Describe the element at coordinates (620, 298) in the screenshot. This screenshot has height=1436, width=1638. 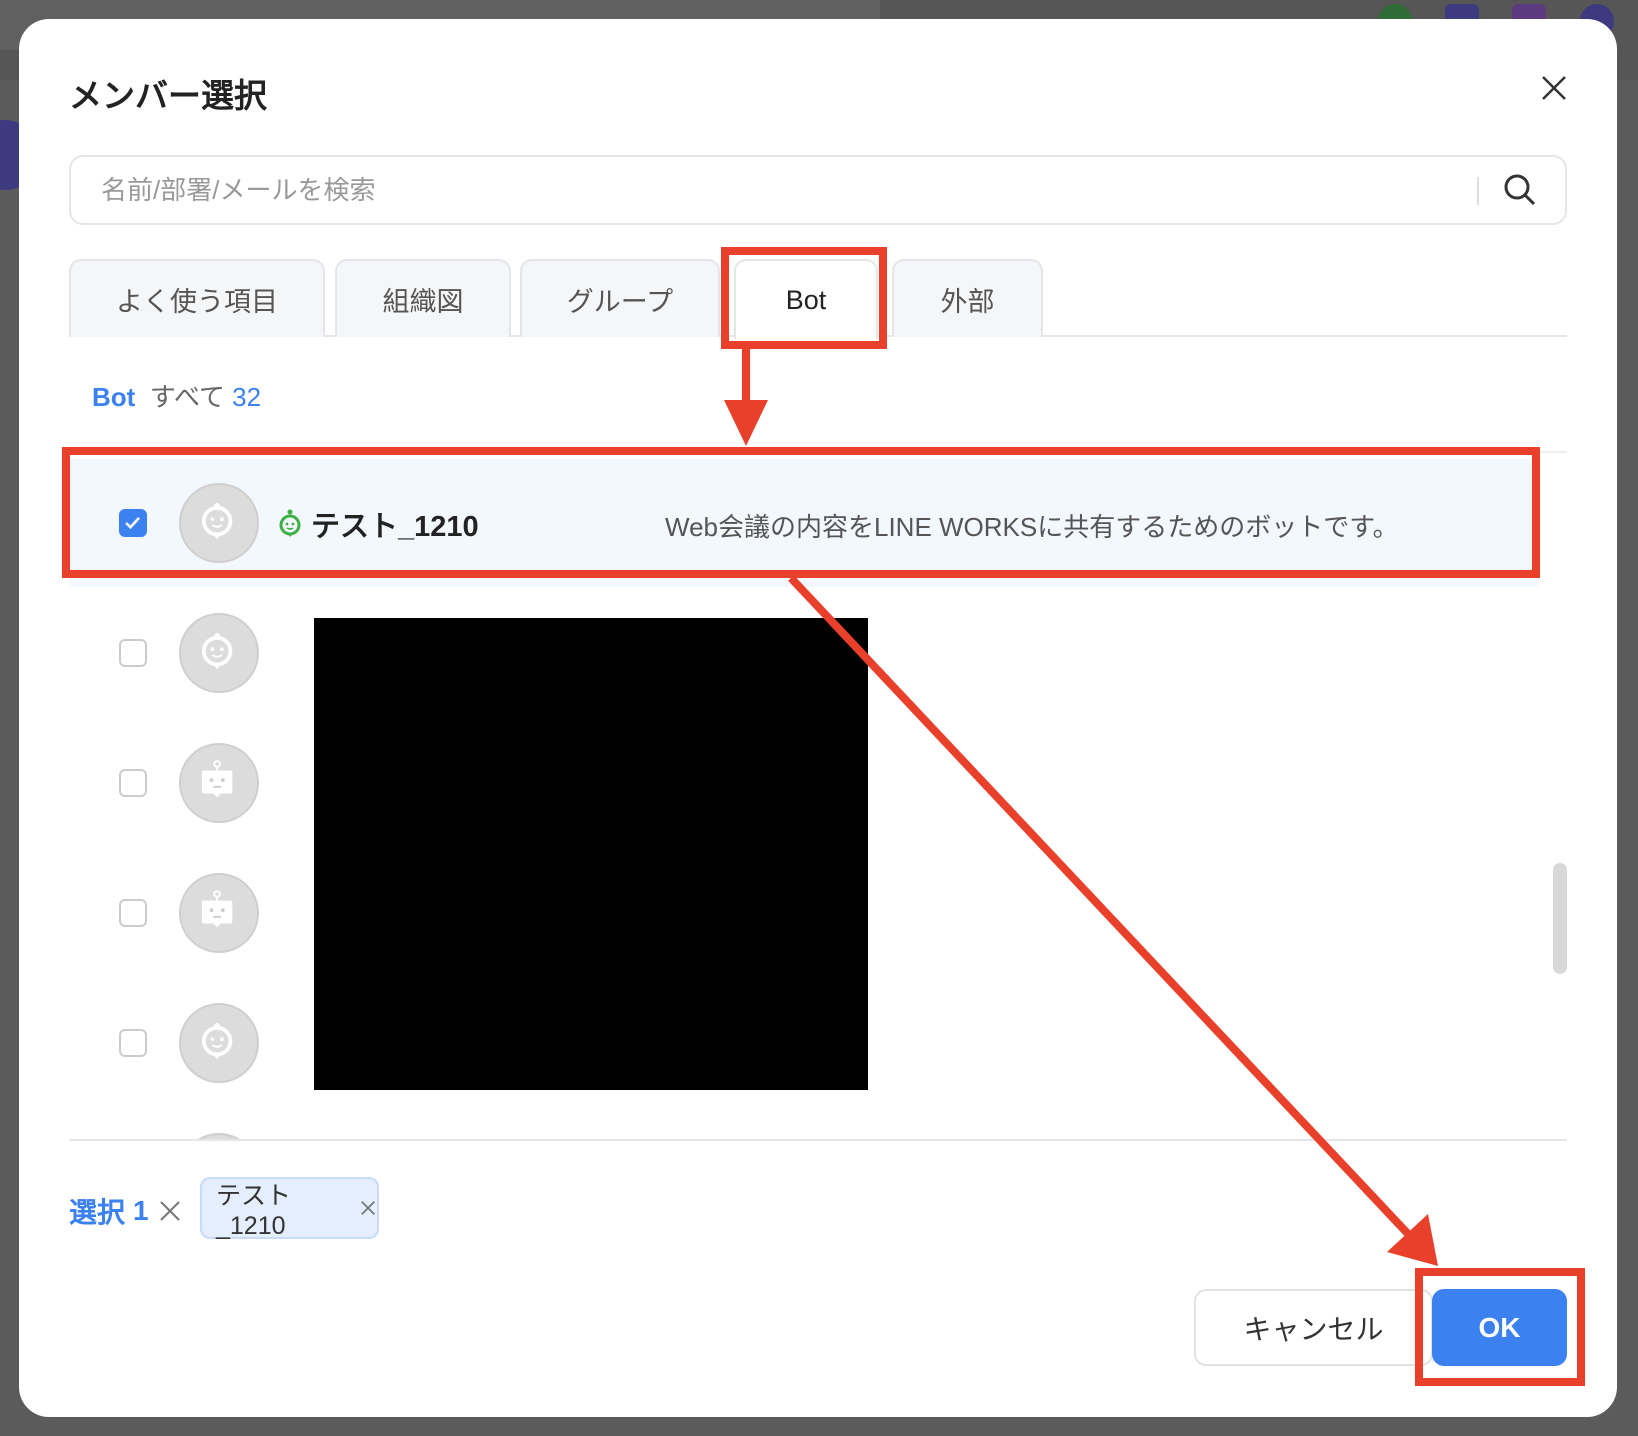
I see `tab-groups: グループ` at that location.